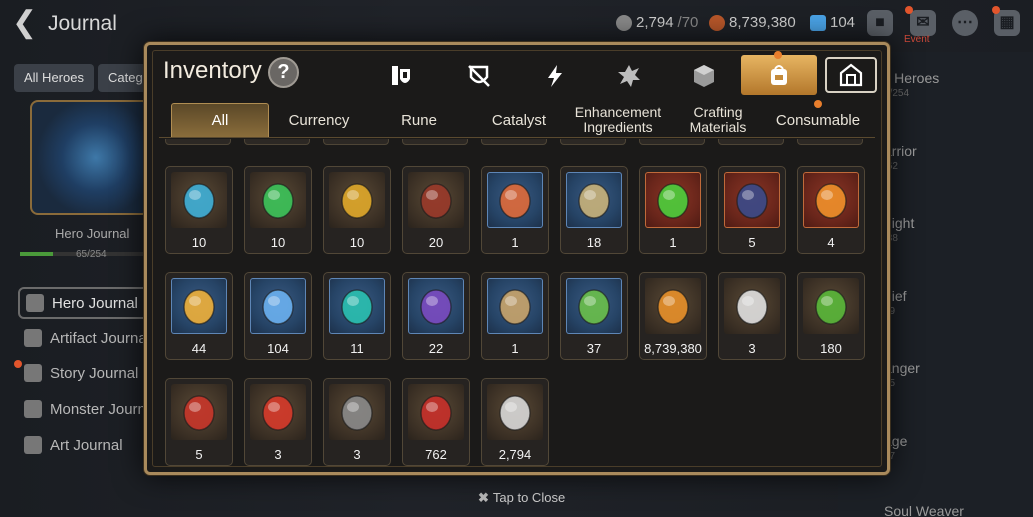 Image resolution: width=1033 pixels, height=517 pixels. What do you see at coordinates (831, 316) in the screenshot?
I see `inventory-item: 180` at bounding box center [831, 316].